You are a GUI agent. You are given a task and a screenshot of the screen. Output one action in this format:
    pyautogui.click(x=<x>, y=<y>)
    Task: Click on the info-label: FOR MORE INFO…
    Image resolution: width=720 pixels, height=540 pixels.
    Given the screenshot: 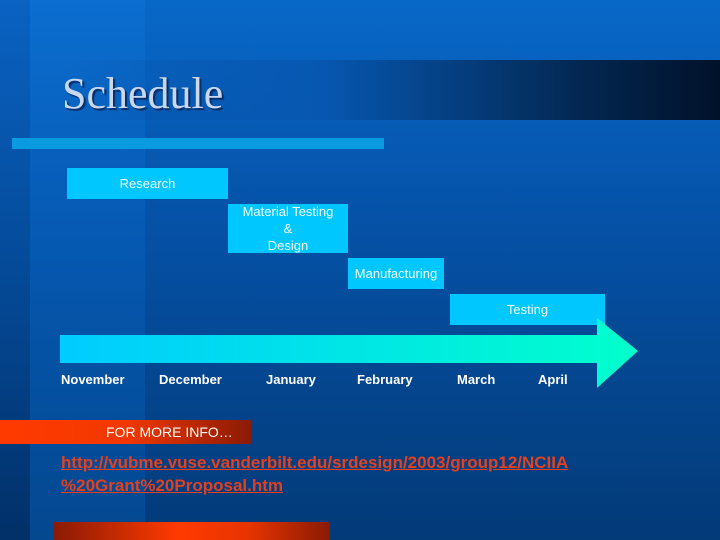 What is the action you would take?
    pyautogui.click(x=169, y=432)
    